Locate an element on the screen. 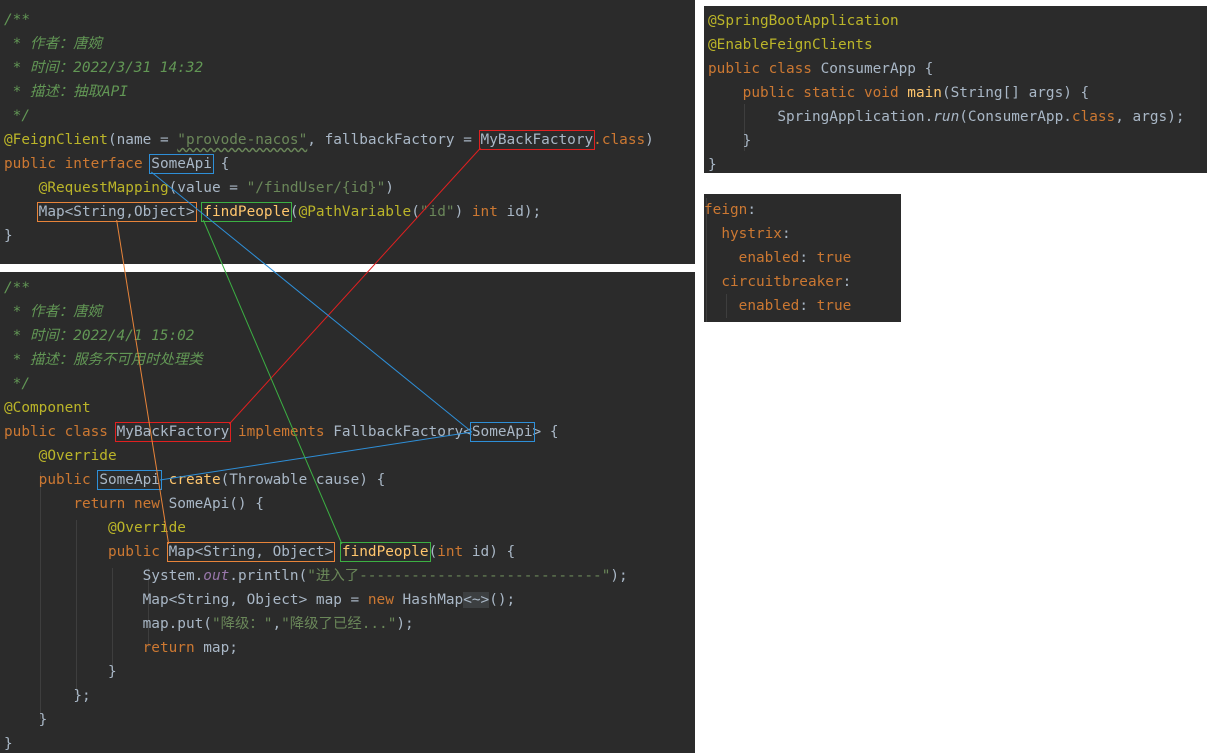 Image resolution: width=1207 pixels, height=753 pixels. connector-line-factory is located at coordinates (354, 286).